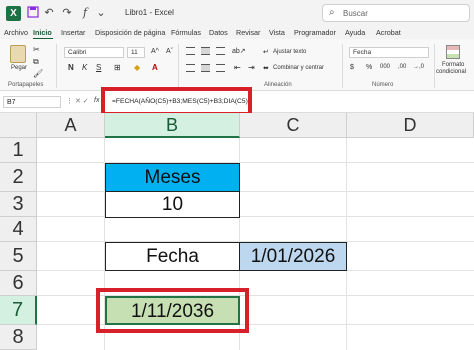 This screenshot has width=474, height=350. I want to click on fill-color-icon: ◆, so click(137, 67).